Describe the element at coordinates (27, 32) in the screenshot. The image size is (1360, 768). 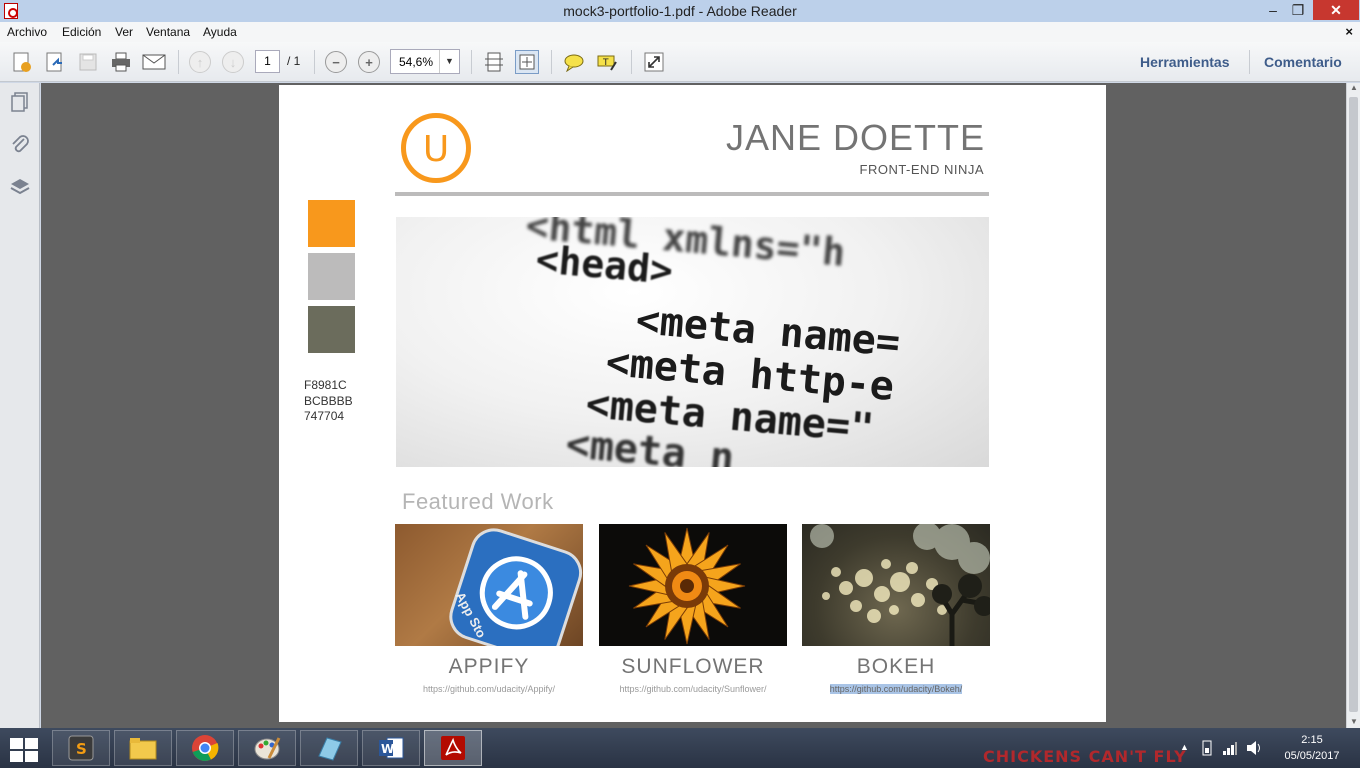
I see `menu-archivo: Archivo` at that location.